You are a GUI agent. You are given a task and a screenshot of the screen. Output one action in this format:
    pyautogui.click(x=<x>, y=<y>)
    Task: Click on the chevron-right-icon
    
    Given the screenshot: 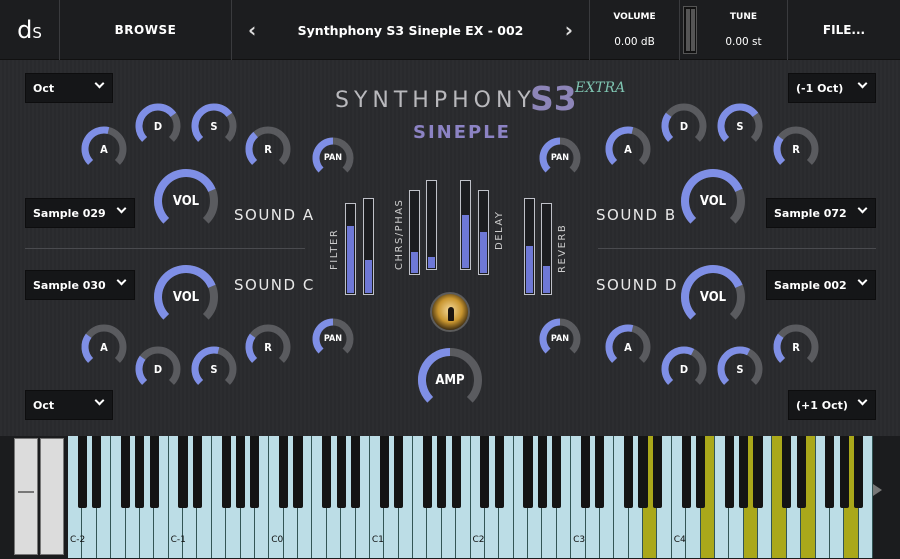 What is the action you would take?
    pyautogui.click(x=877, y=490)
    